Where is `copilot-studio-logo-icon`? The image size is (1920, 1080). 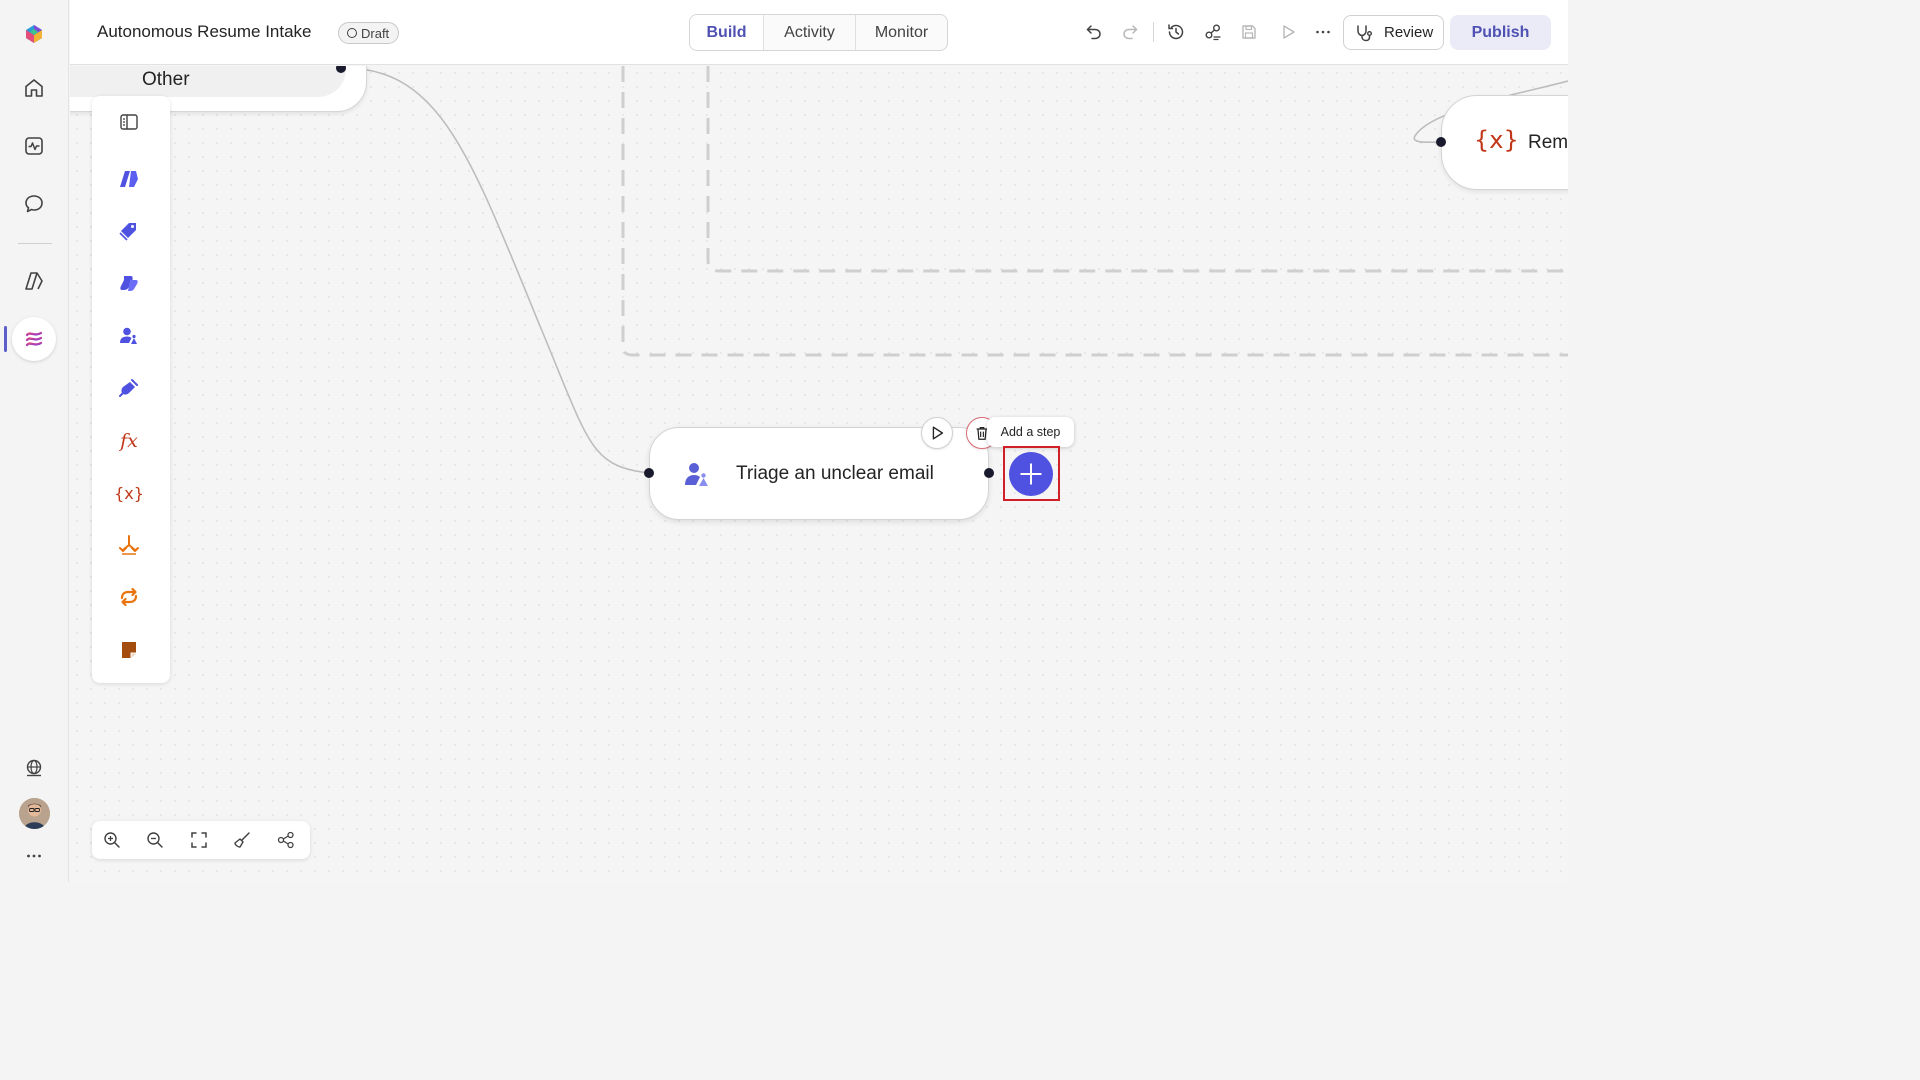
copilot-studio-logo-icon is located at coordinates (34, 34).